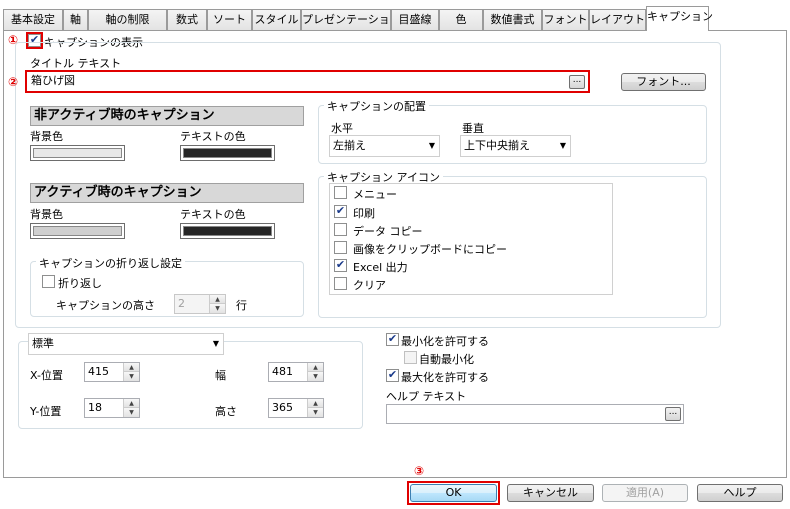 The height and width of the screenshot is (509, 790). Describe the element at coordinates (392, 339) in the screenshot. I see `allow-minimize-checkbox: ✔` at that location.